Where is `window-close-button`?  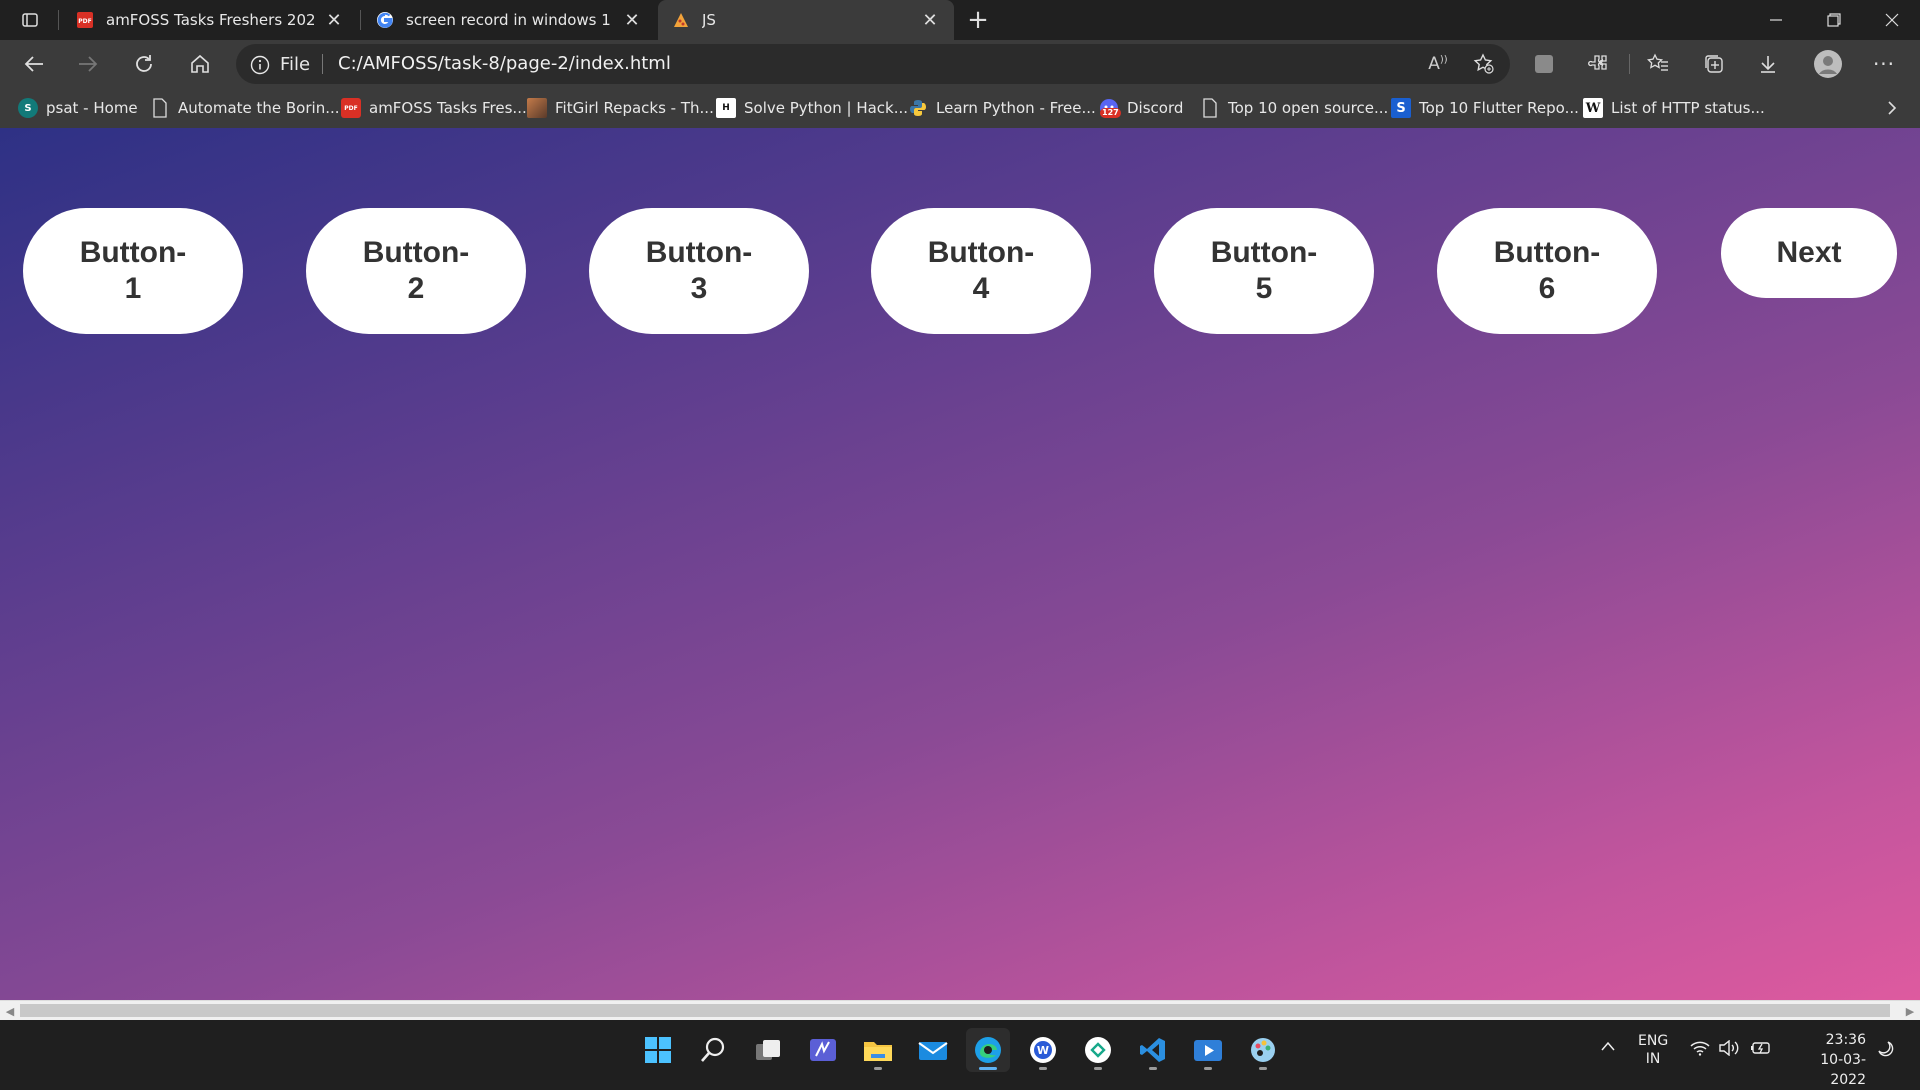 window-close-button is located at coordinates (1892, 20).